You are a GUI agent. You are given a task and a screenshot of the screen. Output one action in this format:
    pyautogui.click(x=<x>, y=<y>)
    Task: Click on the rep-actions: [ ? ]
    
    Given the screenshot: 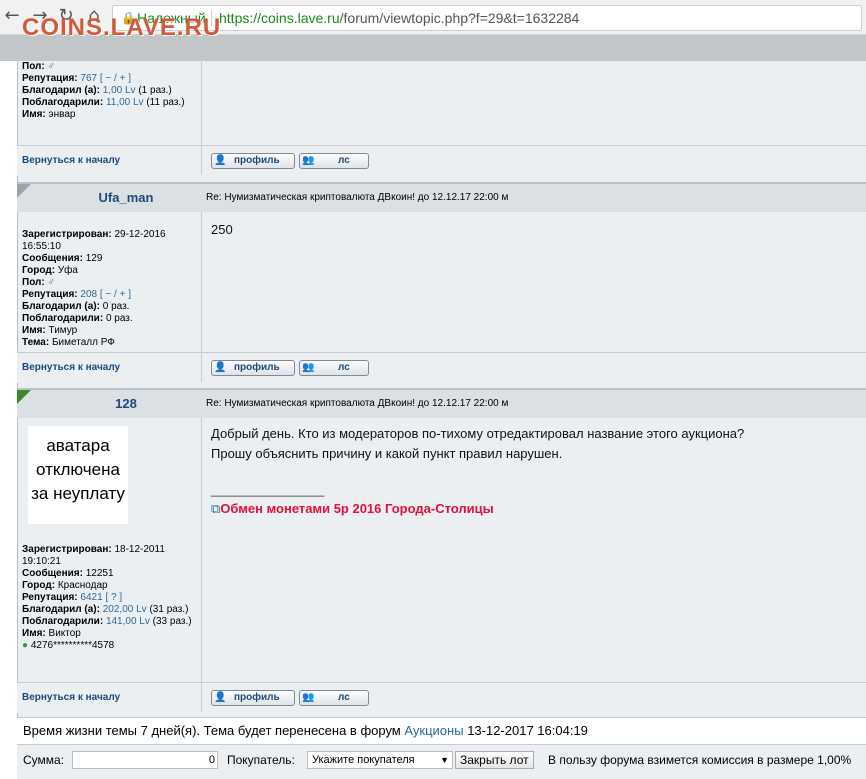 What is the action you would take?
    pyautogui.click(x=113, y=597)
    